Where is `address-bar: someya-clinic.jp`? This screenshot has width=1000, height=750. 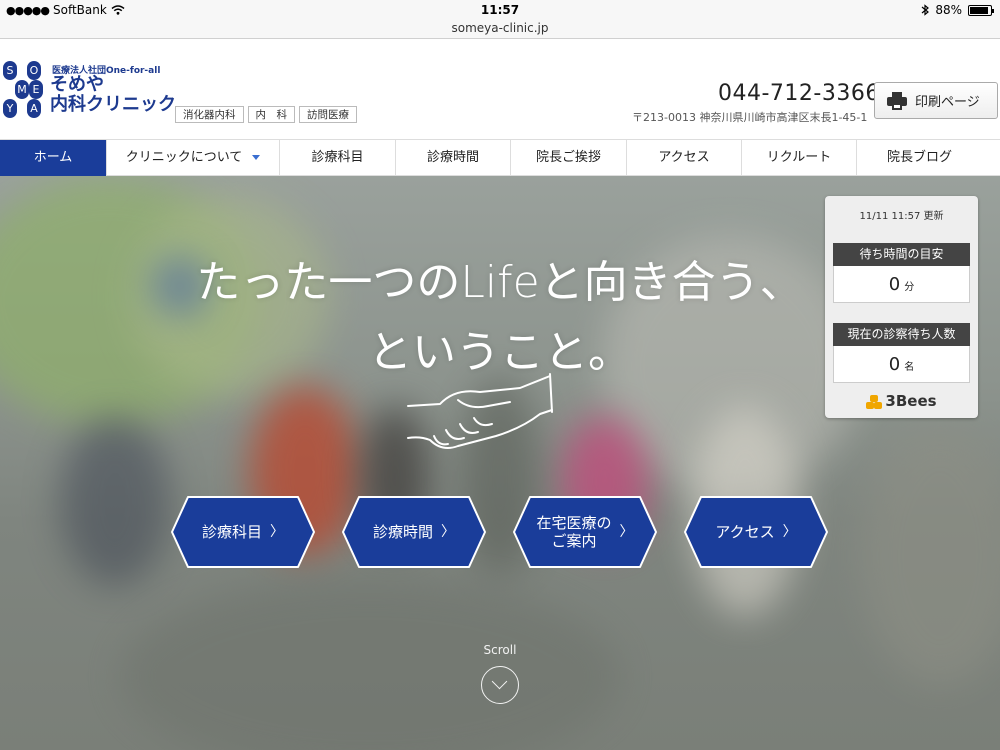
address-bar: someya-clinic.jp is located at coordinates (500, 29).